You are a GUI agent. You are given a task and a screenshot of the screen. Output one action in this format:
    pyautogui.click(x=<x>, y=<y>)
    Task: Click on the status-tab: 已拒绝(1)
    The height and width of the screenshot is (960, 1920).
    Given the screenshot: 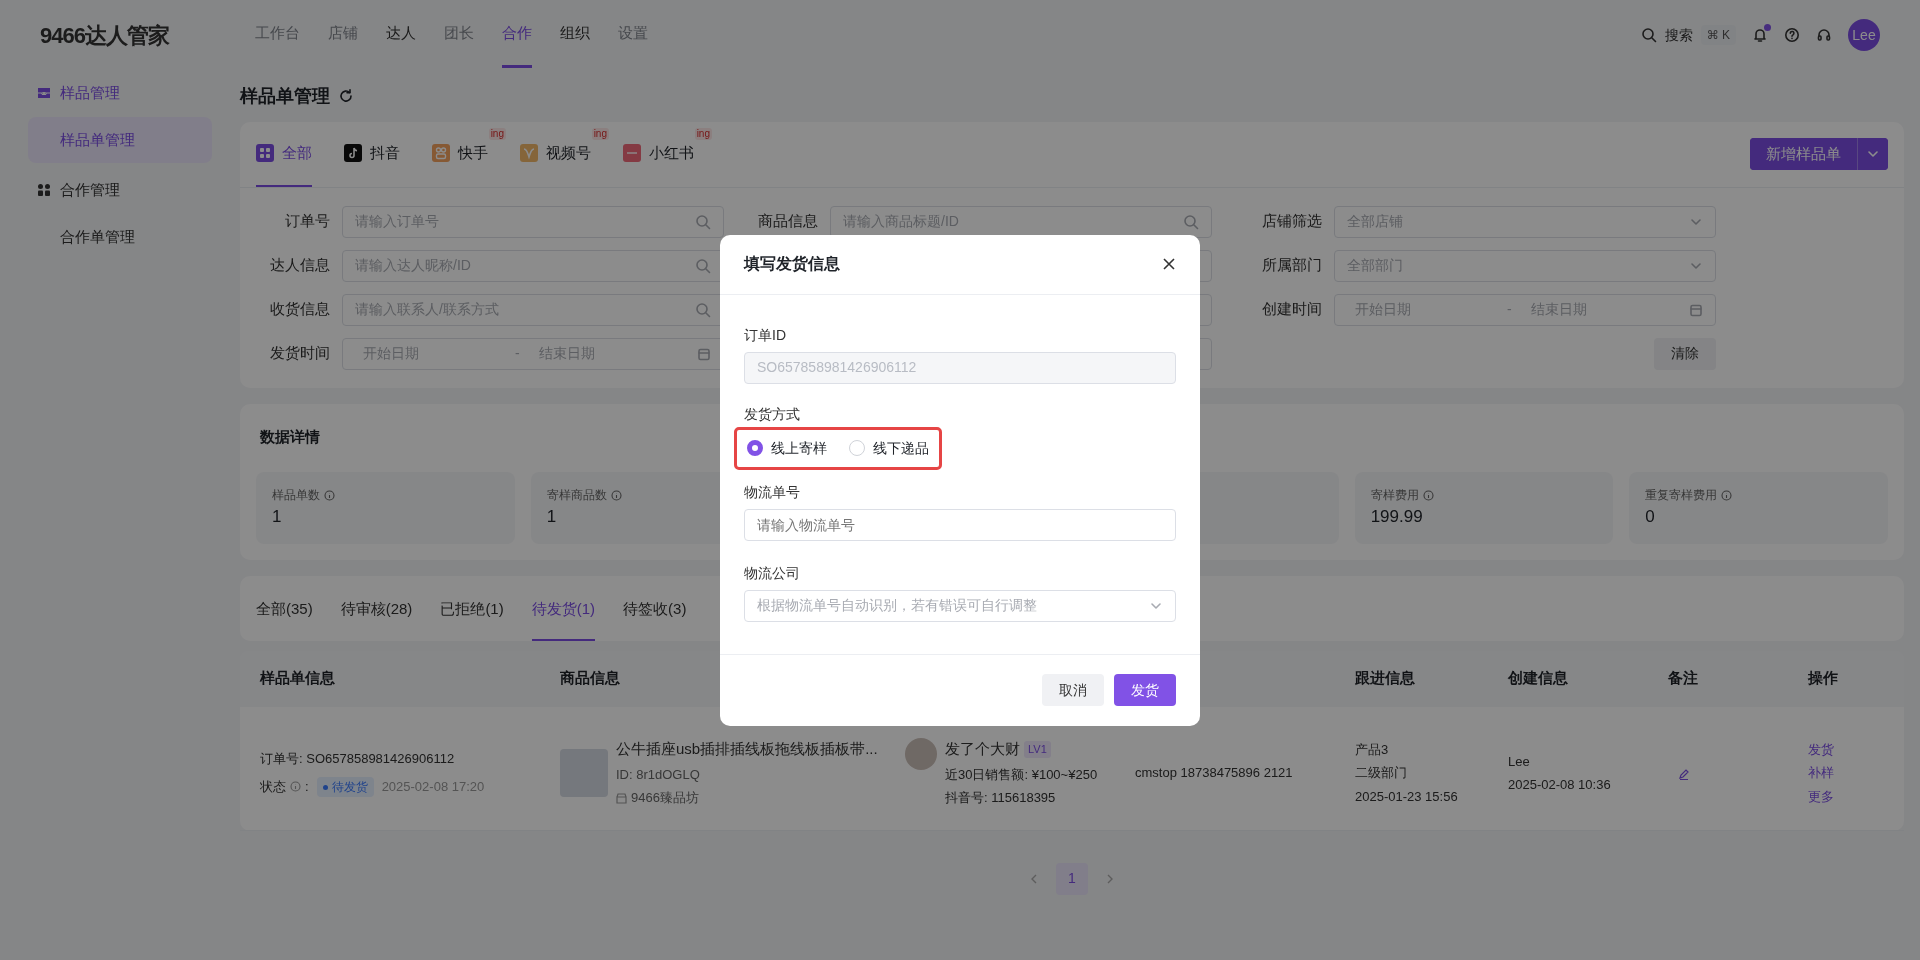 What is the action you would take?
    pyautogui.click(x=472, y=608)
    